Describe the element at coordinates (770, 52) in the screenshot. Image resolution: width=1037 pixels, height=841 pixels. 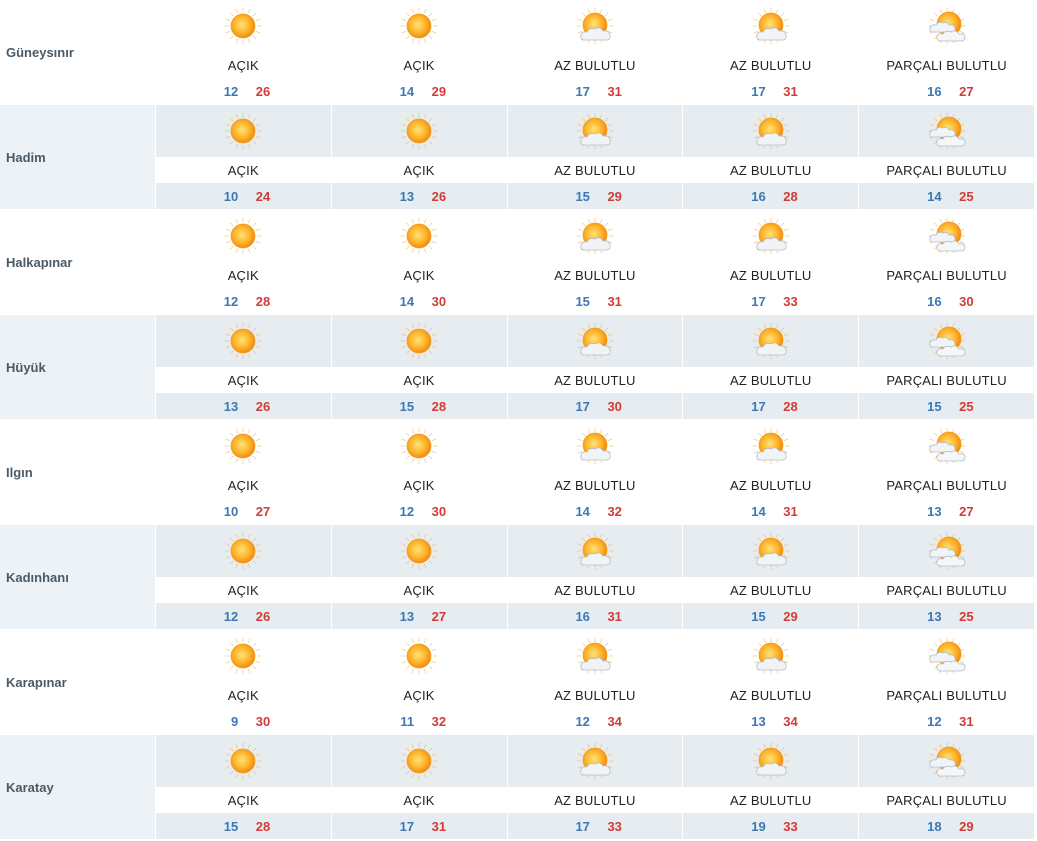
I see `forecast-day-cell: AZ BULUTLU 17 31` at that location.